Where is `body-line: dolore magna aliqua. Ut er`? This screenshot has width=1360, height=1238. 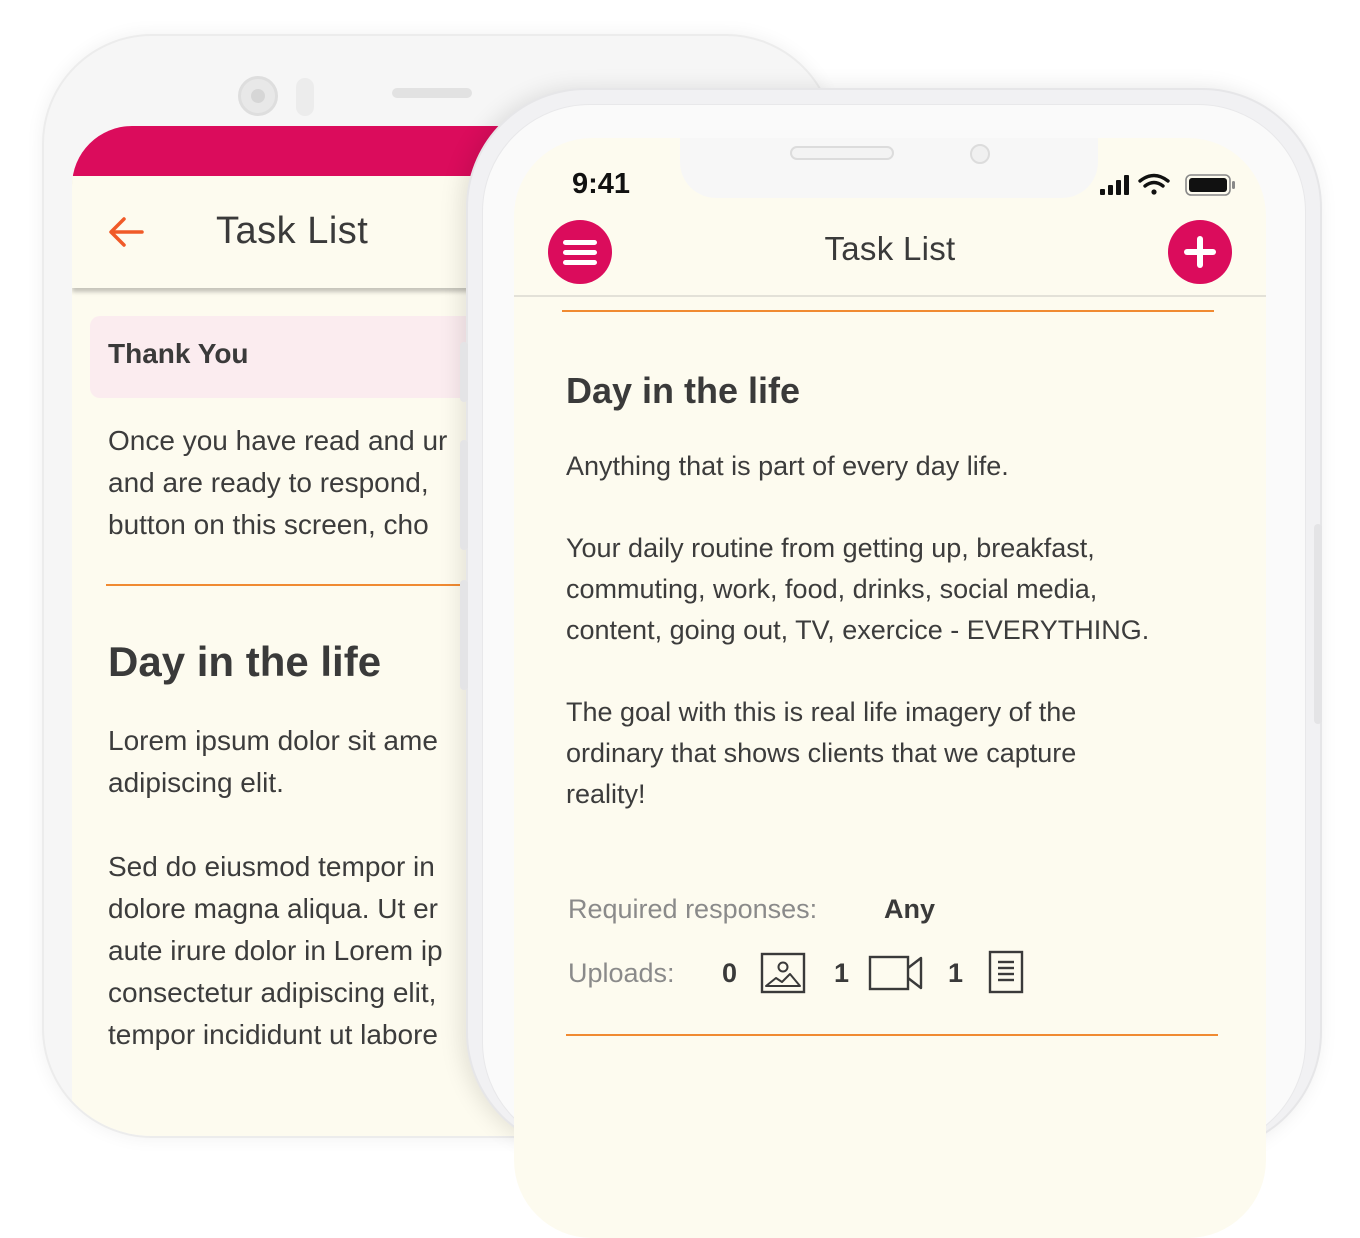
body-line: dolore magna aliqua. Ut er is located at coordinates (273, 908).